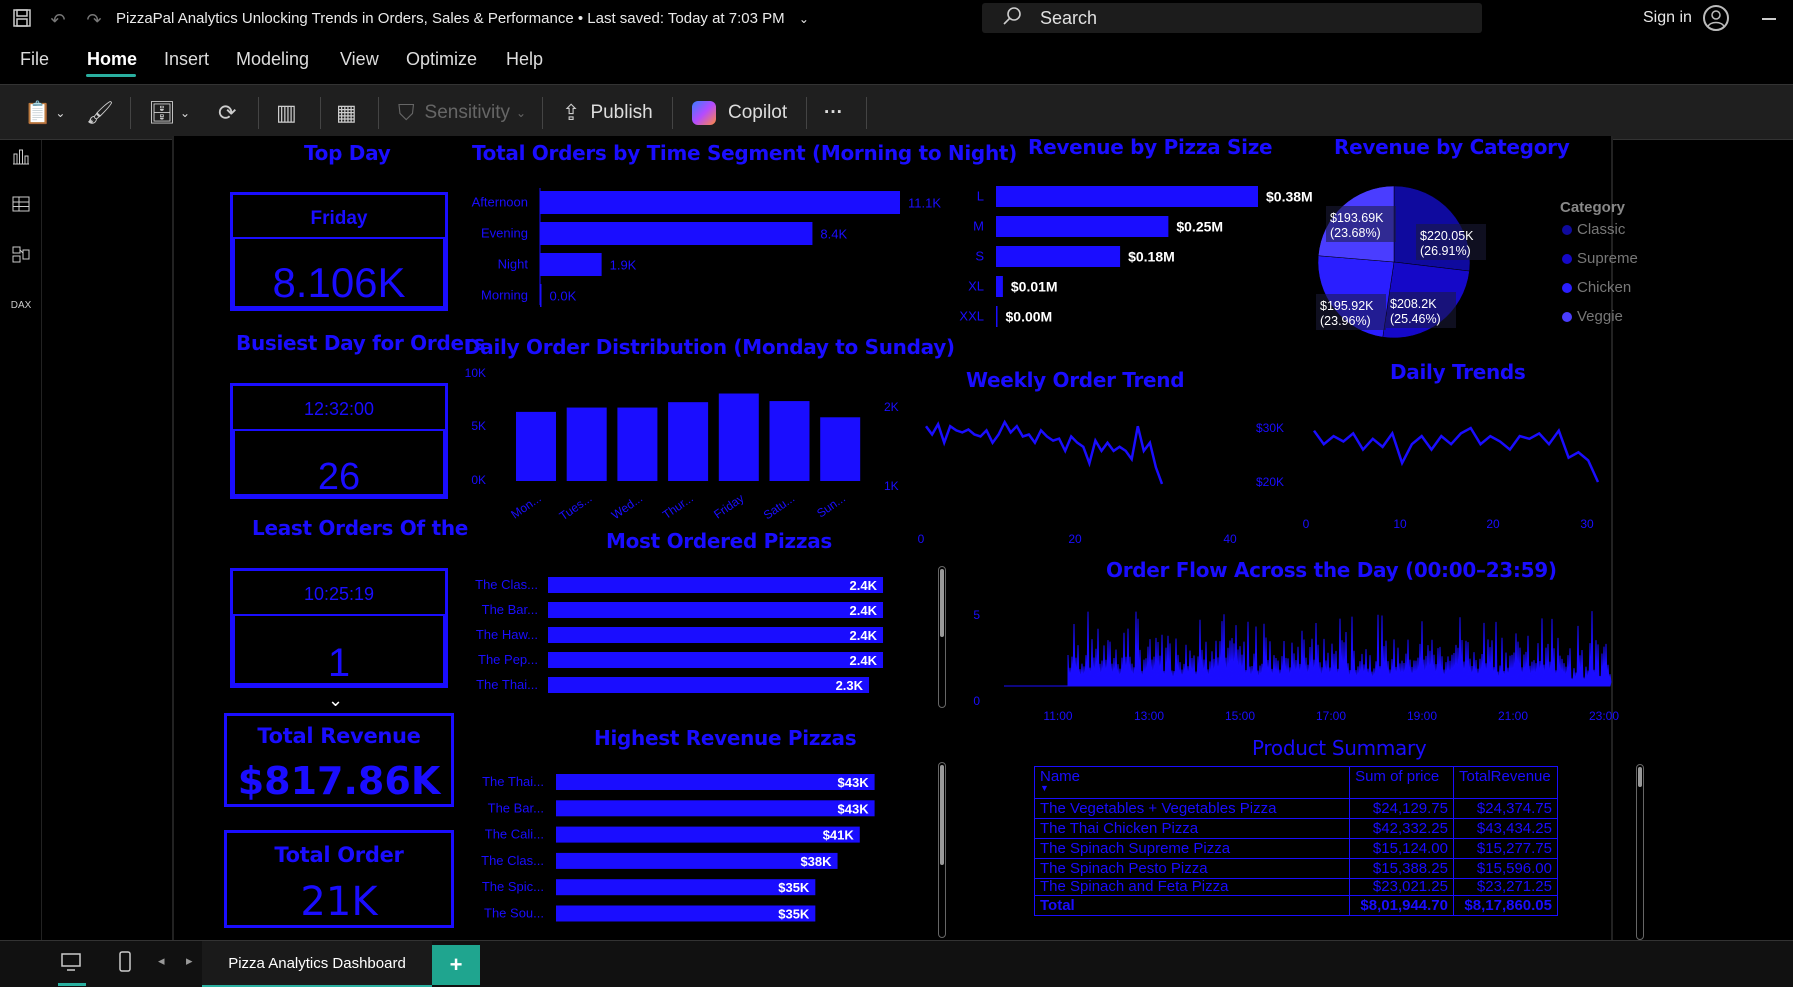 The image size is (1793, 987). I want to click on legend-item-veggie: Veggie, so click(1592, 316).